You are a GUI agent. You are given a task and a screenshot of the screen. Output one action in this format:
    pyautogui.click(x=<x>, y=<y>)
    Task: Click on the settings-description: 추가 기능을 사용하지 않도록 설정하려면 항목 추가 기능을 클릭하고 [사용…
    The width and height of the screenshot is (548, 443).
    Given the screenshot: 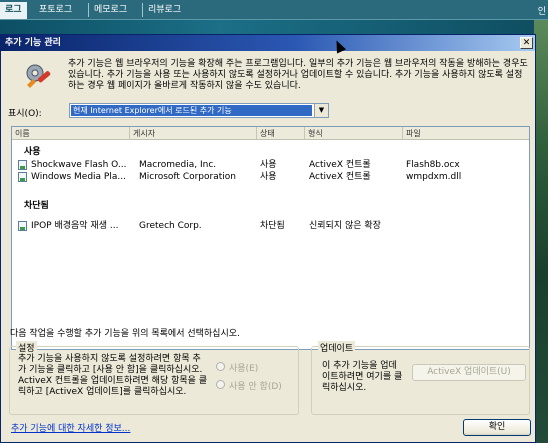 What is the action you would take?
    pyautogui.click(x=113, y=375)
    